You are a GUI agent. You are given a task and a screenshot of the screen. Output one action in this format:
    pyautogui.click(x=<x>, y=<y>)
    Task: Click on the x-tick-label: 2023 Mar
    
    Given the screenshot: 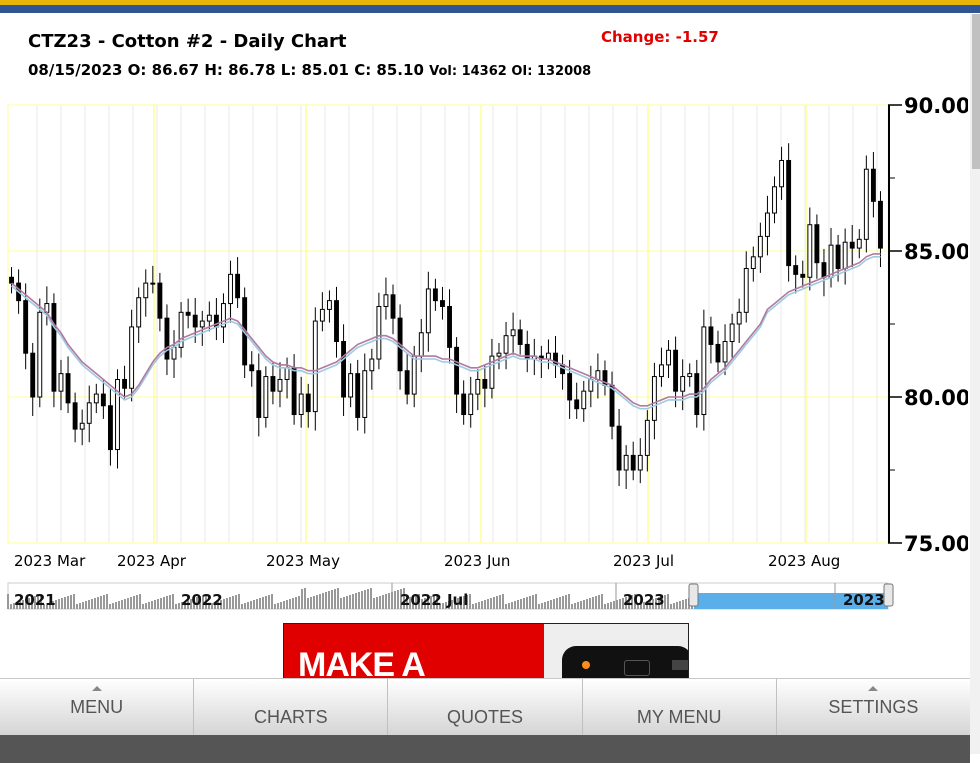 What is the action you would take?
    pyautogui.click(x=50, y=561)
    